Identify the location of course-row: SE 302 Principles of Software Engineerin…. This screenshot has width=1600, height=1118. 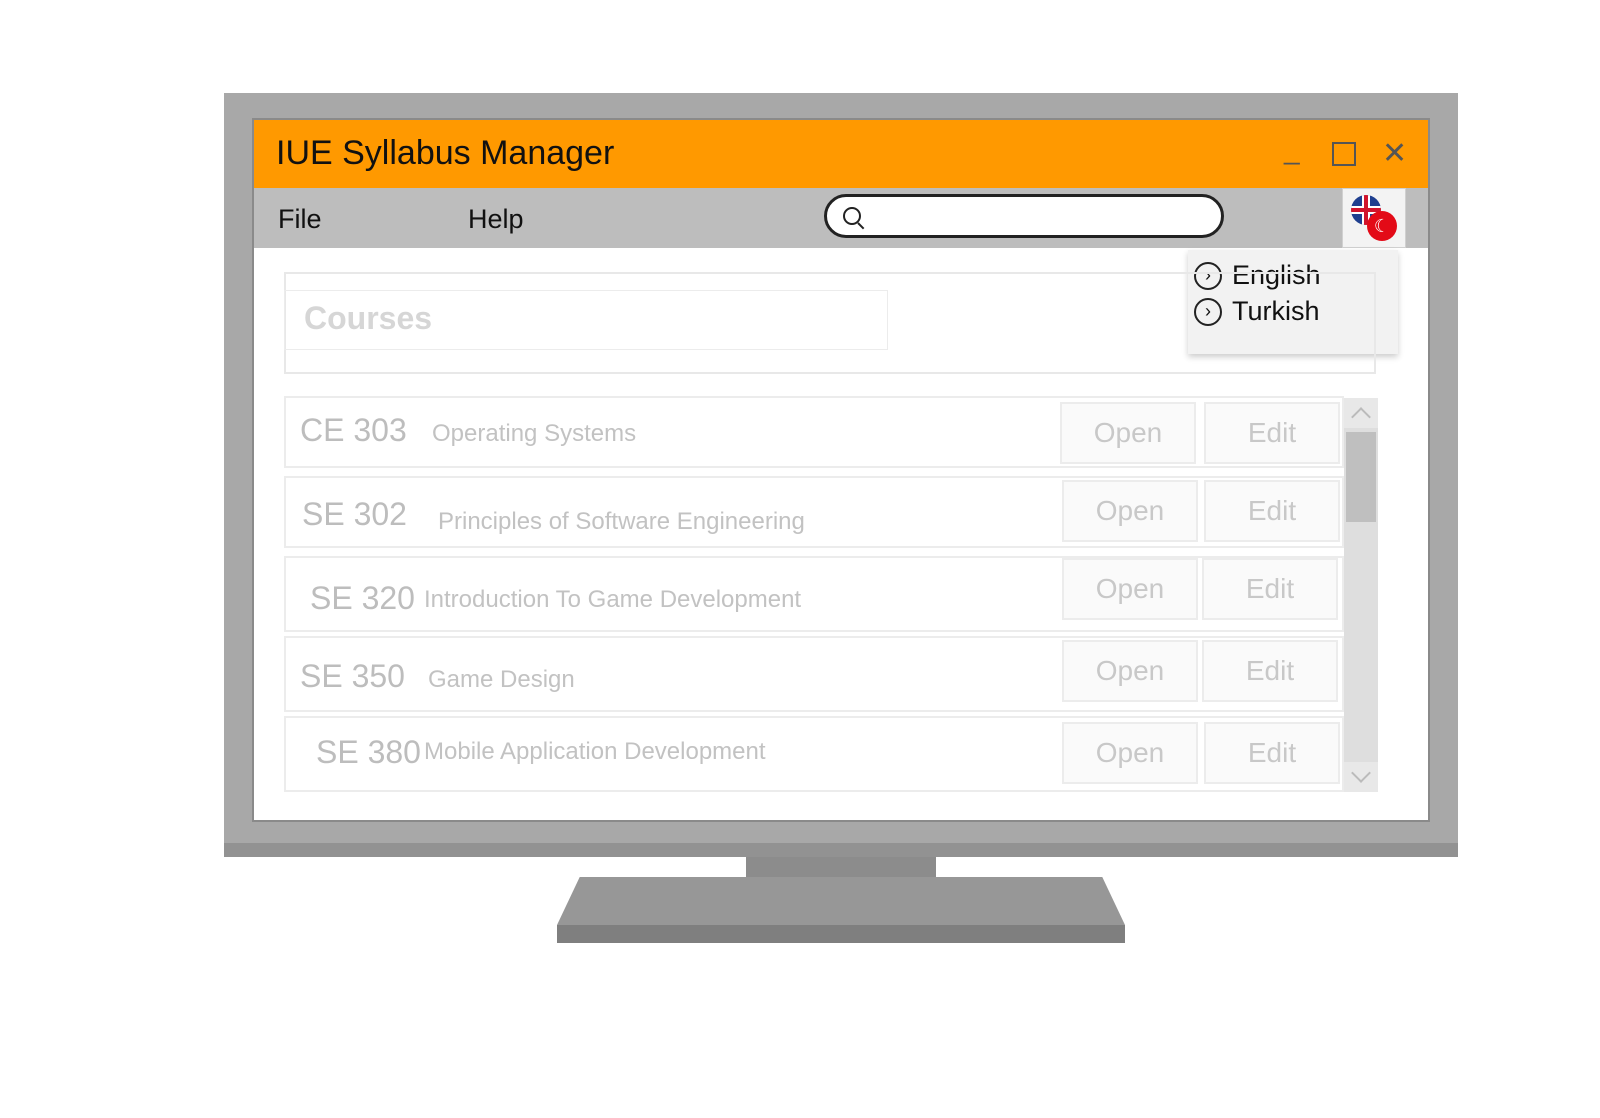
(814, 512).